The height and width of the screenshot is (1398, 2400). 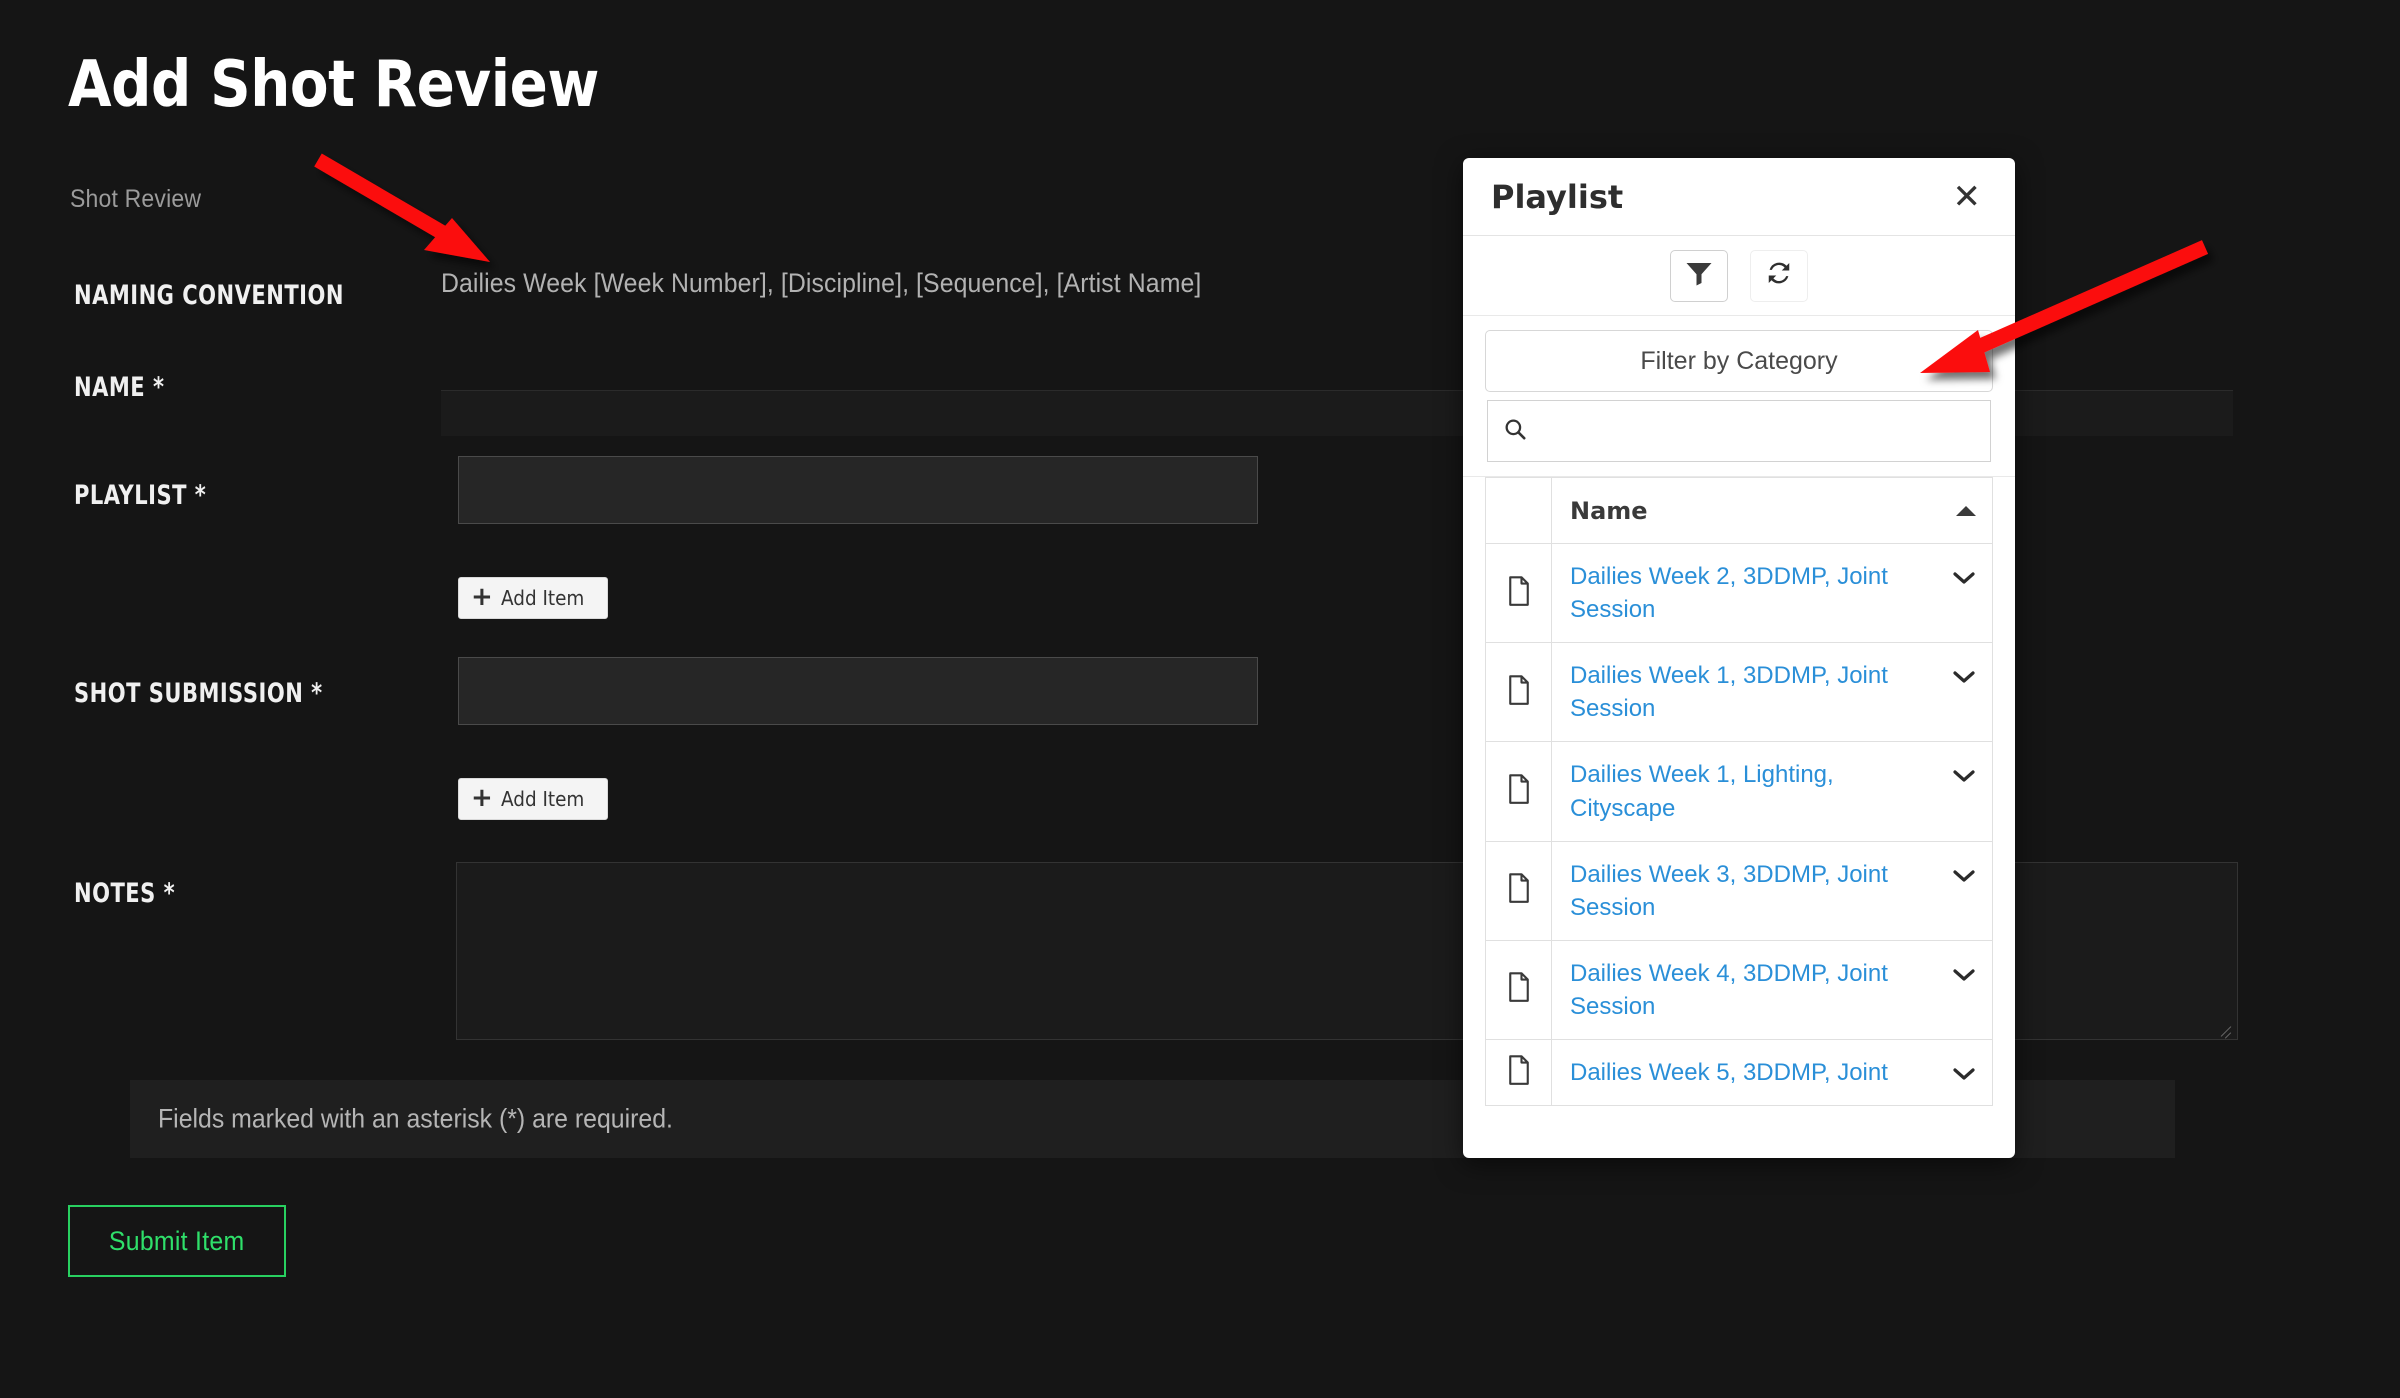 I want to click on playlist-search-field, so click(x=1739, y=431).